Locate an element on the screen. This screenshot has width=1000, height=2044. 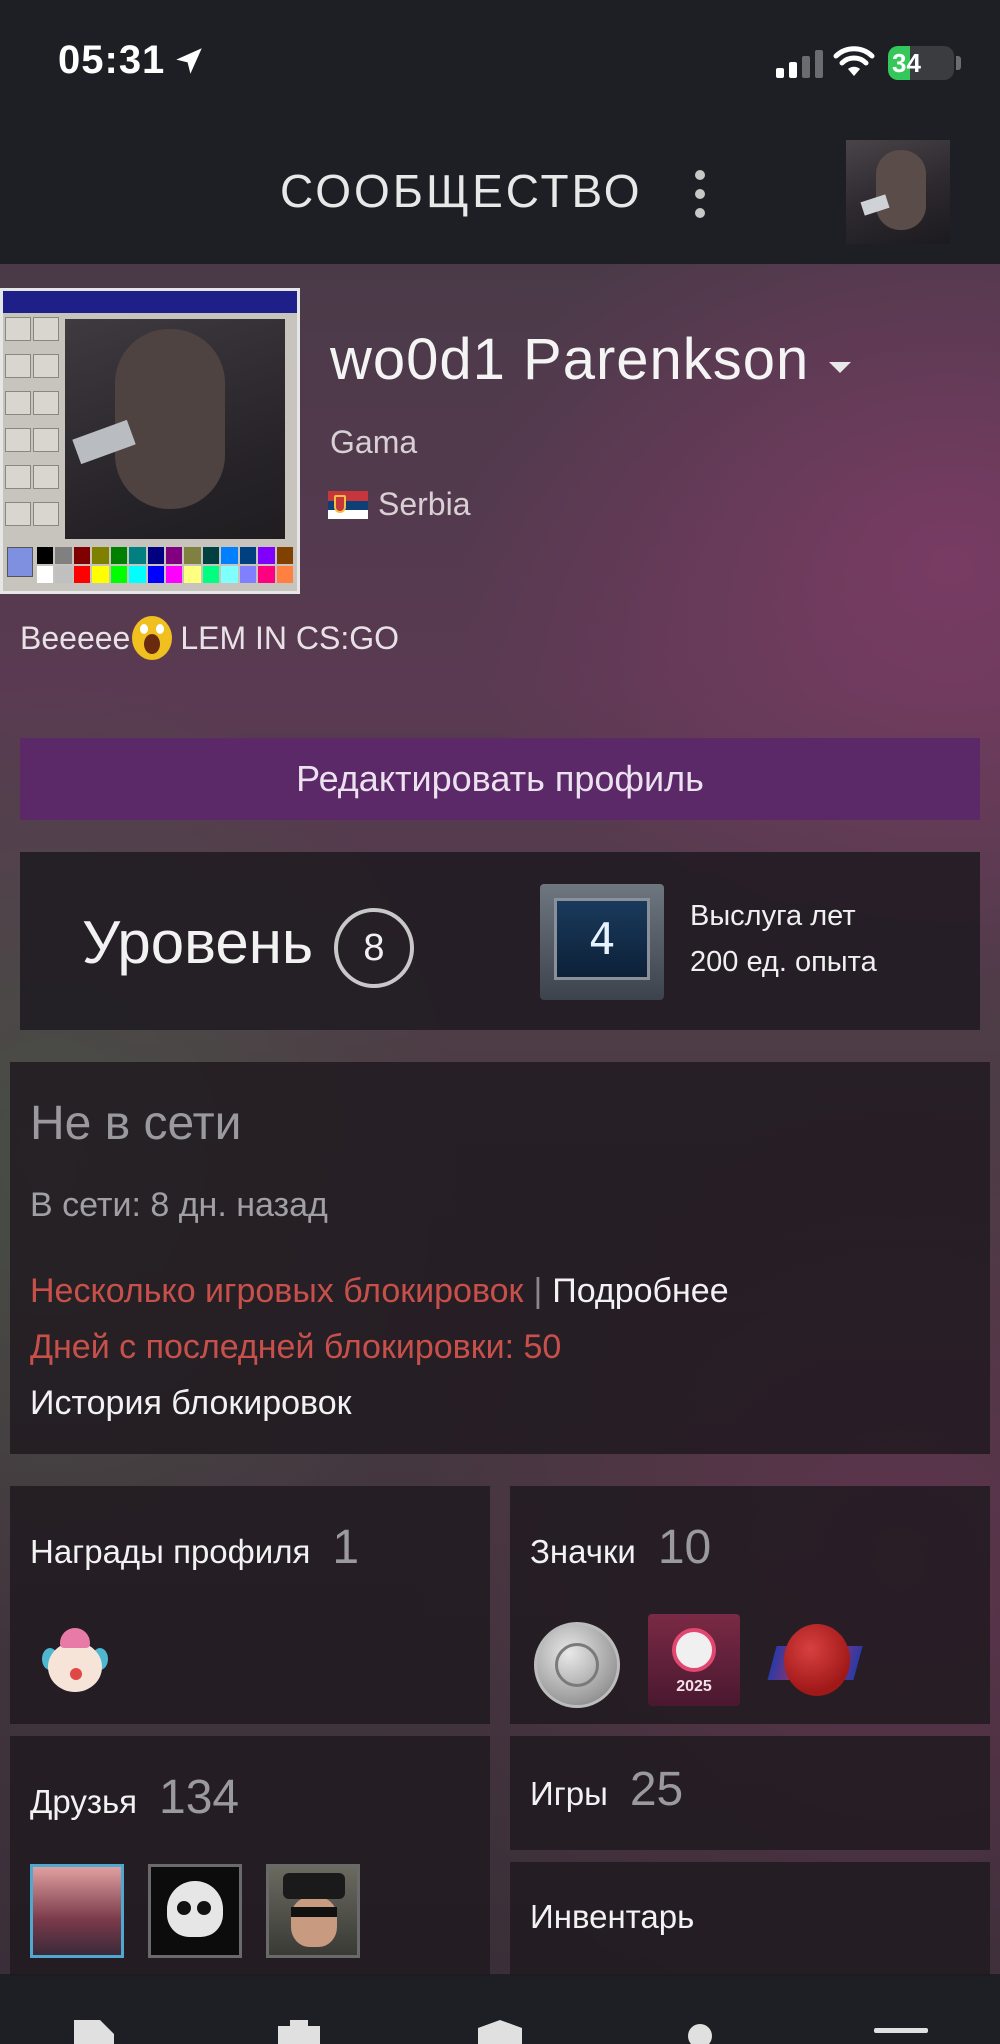
status-bar: 05:31 34 is located at coordinates (500, 60).